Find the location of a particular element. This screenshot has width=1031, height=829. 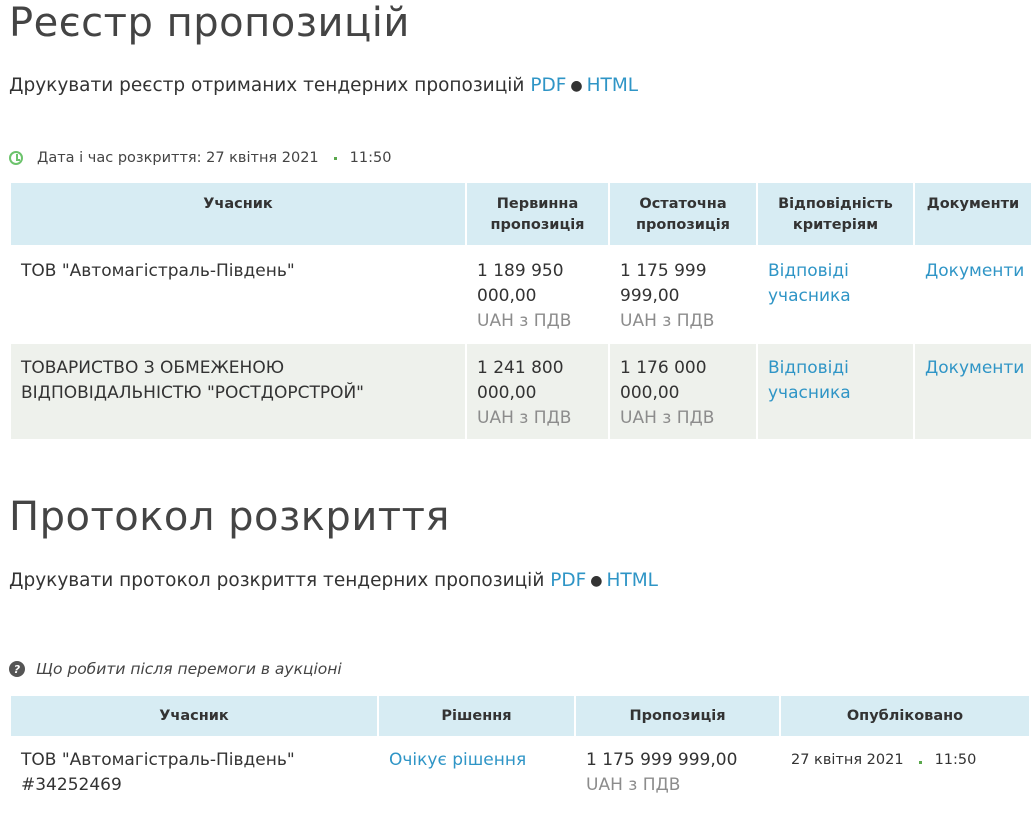

offer-value: 1 175 999 999,00 UAH з ПДВ is located at coordinates (662, 772).